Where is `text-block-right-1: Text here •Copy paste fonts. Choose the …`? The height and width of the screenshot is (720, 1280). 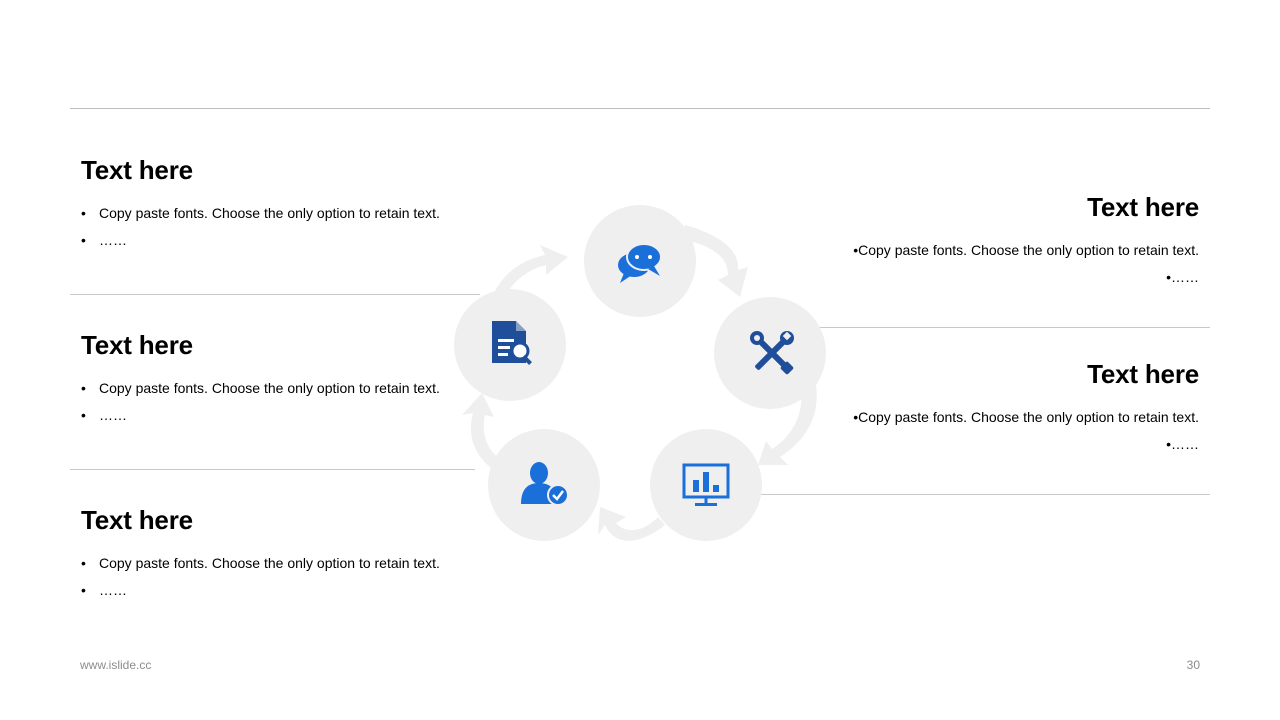 text-block-right-1: Text here •Copy paste fonts. Choose the … is located at coordinates (999, 244).